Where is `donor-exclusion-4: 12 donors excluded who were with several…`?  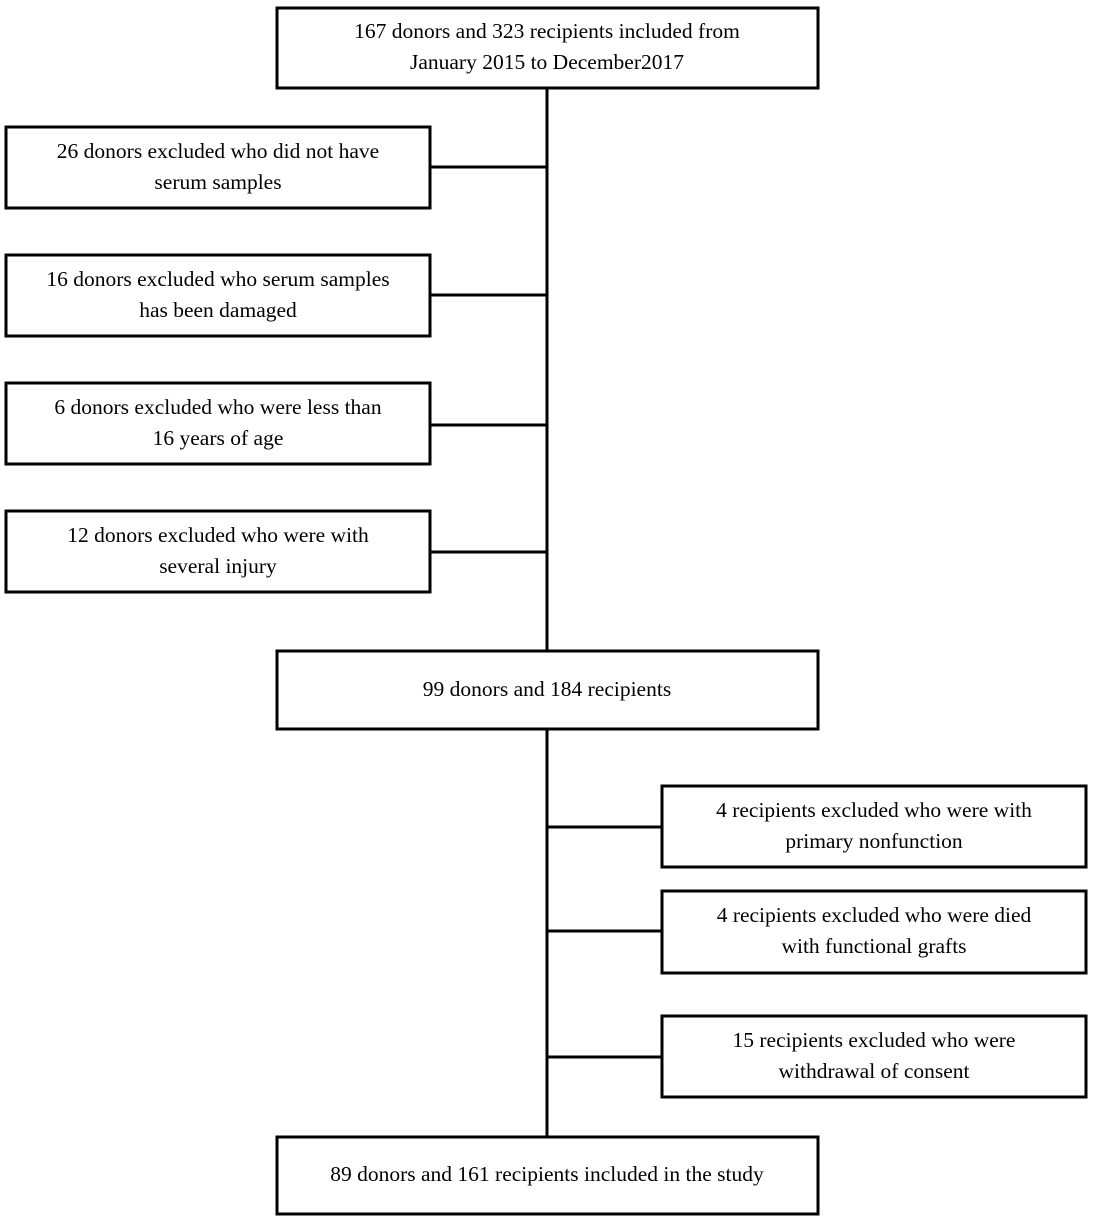 donor-exclusion-4: 12 donors excluded who were with several… is located at coordinates (218, 551).